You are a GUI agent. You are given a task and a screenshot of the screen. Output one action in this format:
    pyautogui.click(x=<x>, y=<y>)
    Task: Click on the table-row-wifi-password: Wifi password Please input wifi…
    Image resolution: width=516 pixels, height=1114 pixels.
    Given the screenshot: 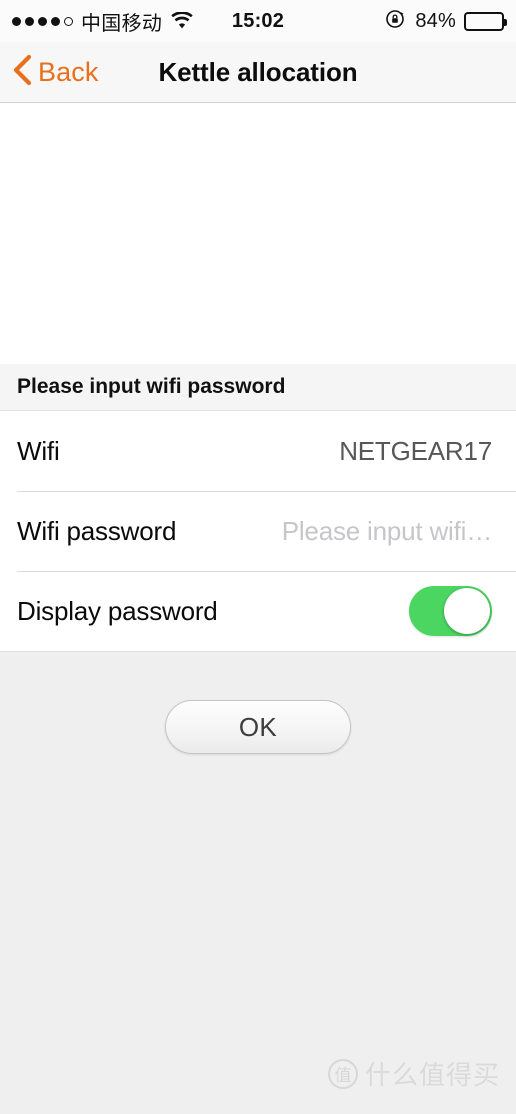 What is the action you would take?
    pyautogui.click(x=258, y=531)
    